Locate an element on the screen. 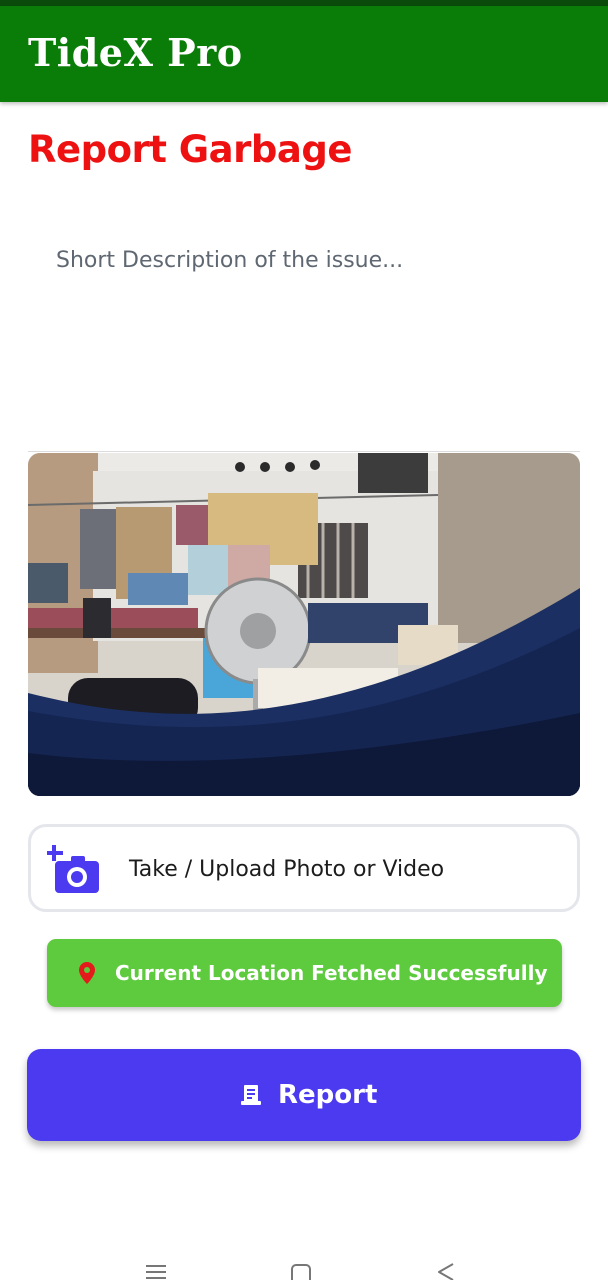 This screenshot has width=608, height=1280. back-icon is located at coordinates (446, 1271).